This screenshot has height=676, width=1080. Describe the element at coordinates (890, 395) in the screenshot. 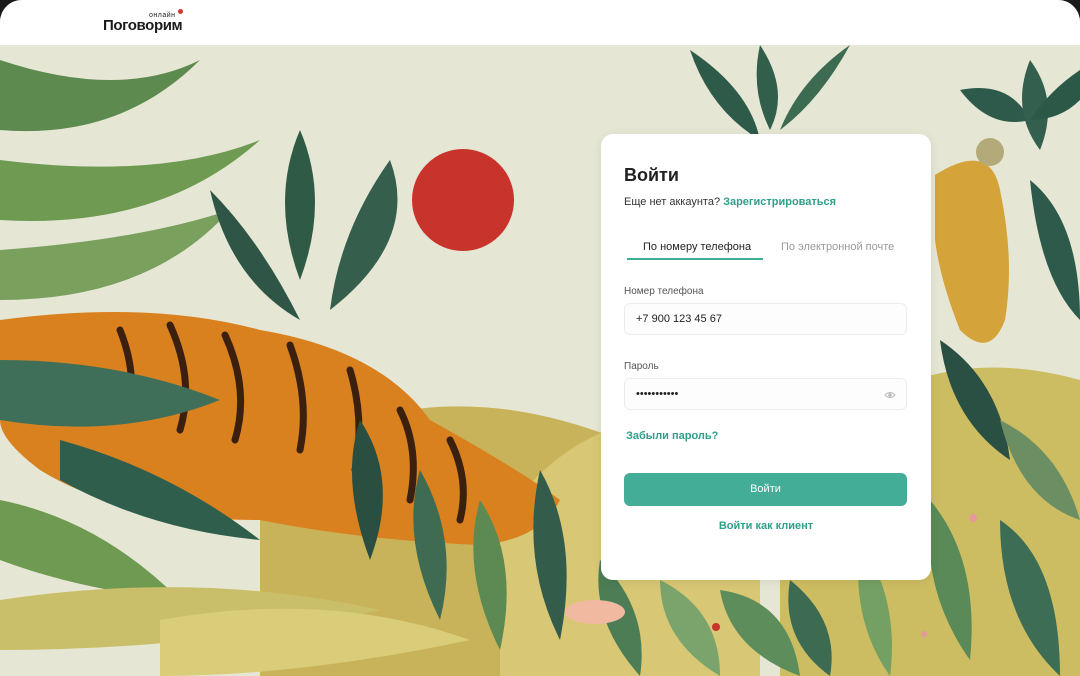

I see `eye-icon` at that location.